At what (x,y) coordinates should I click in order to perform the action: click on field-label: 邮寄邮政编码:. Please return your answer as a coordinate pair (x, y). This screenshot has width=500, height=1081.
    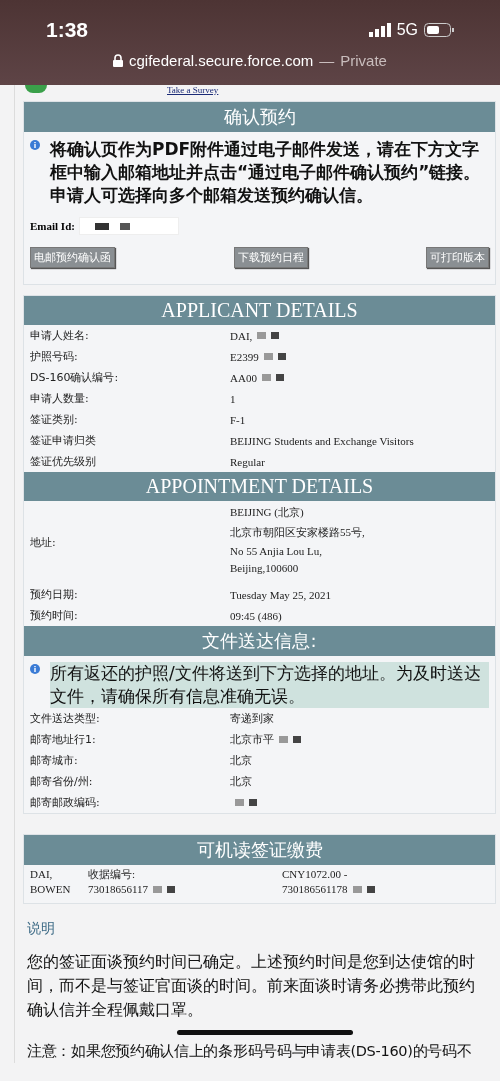
    Looking at the image, I should click on (65, 802).